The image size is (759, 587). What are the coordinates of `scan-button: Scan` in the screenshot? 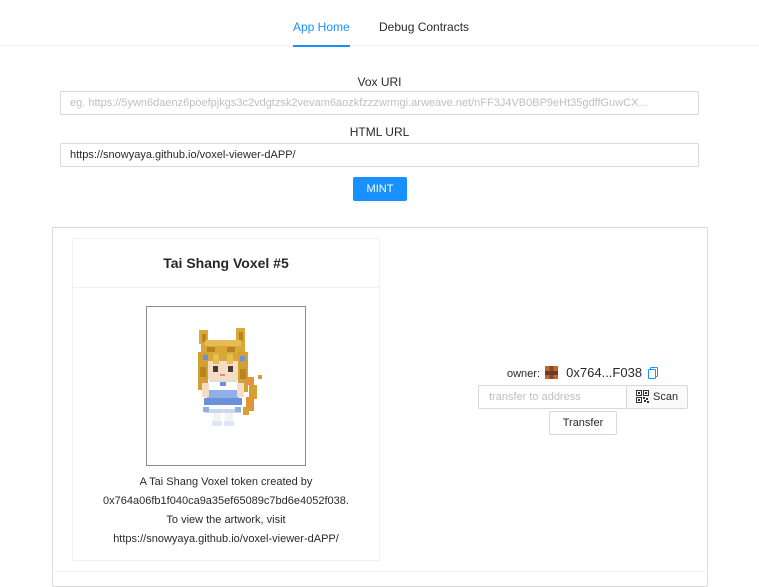 It's located at (657, 397).